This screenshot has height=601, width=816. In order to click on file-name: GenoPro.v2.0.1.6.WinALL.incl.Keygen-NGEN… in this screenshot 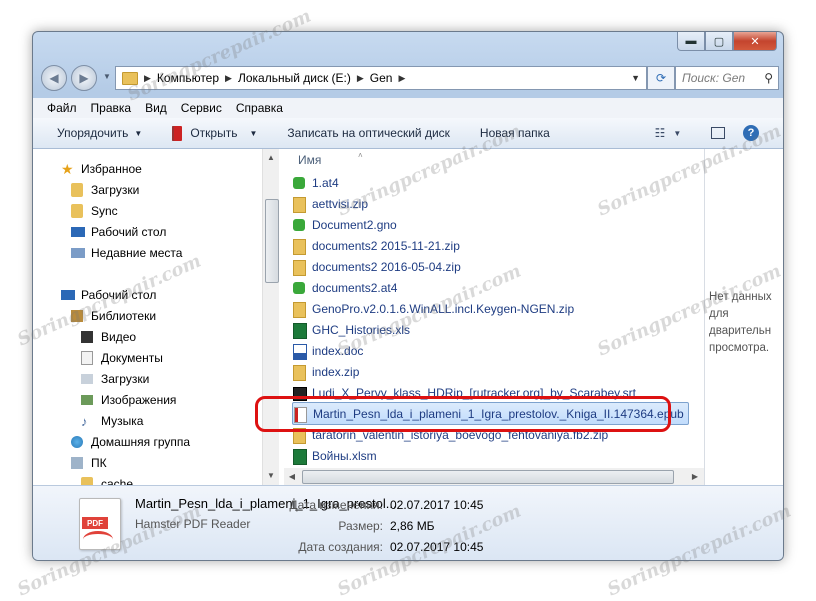, I will do `click(443, 308)`.